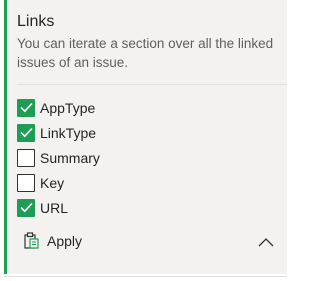  I want to click on checkbox-summary: Summary, so click(58, 157).